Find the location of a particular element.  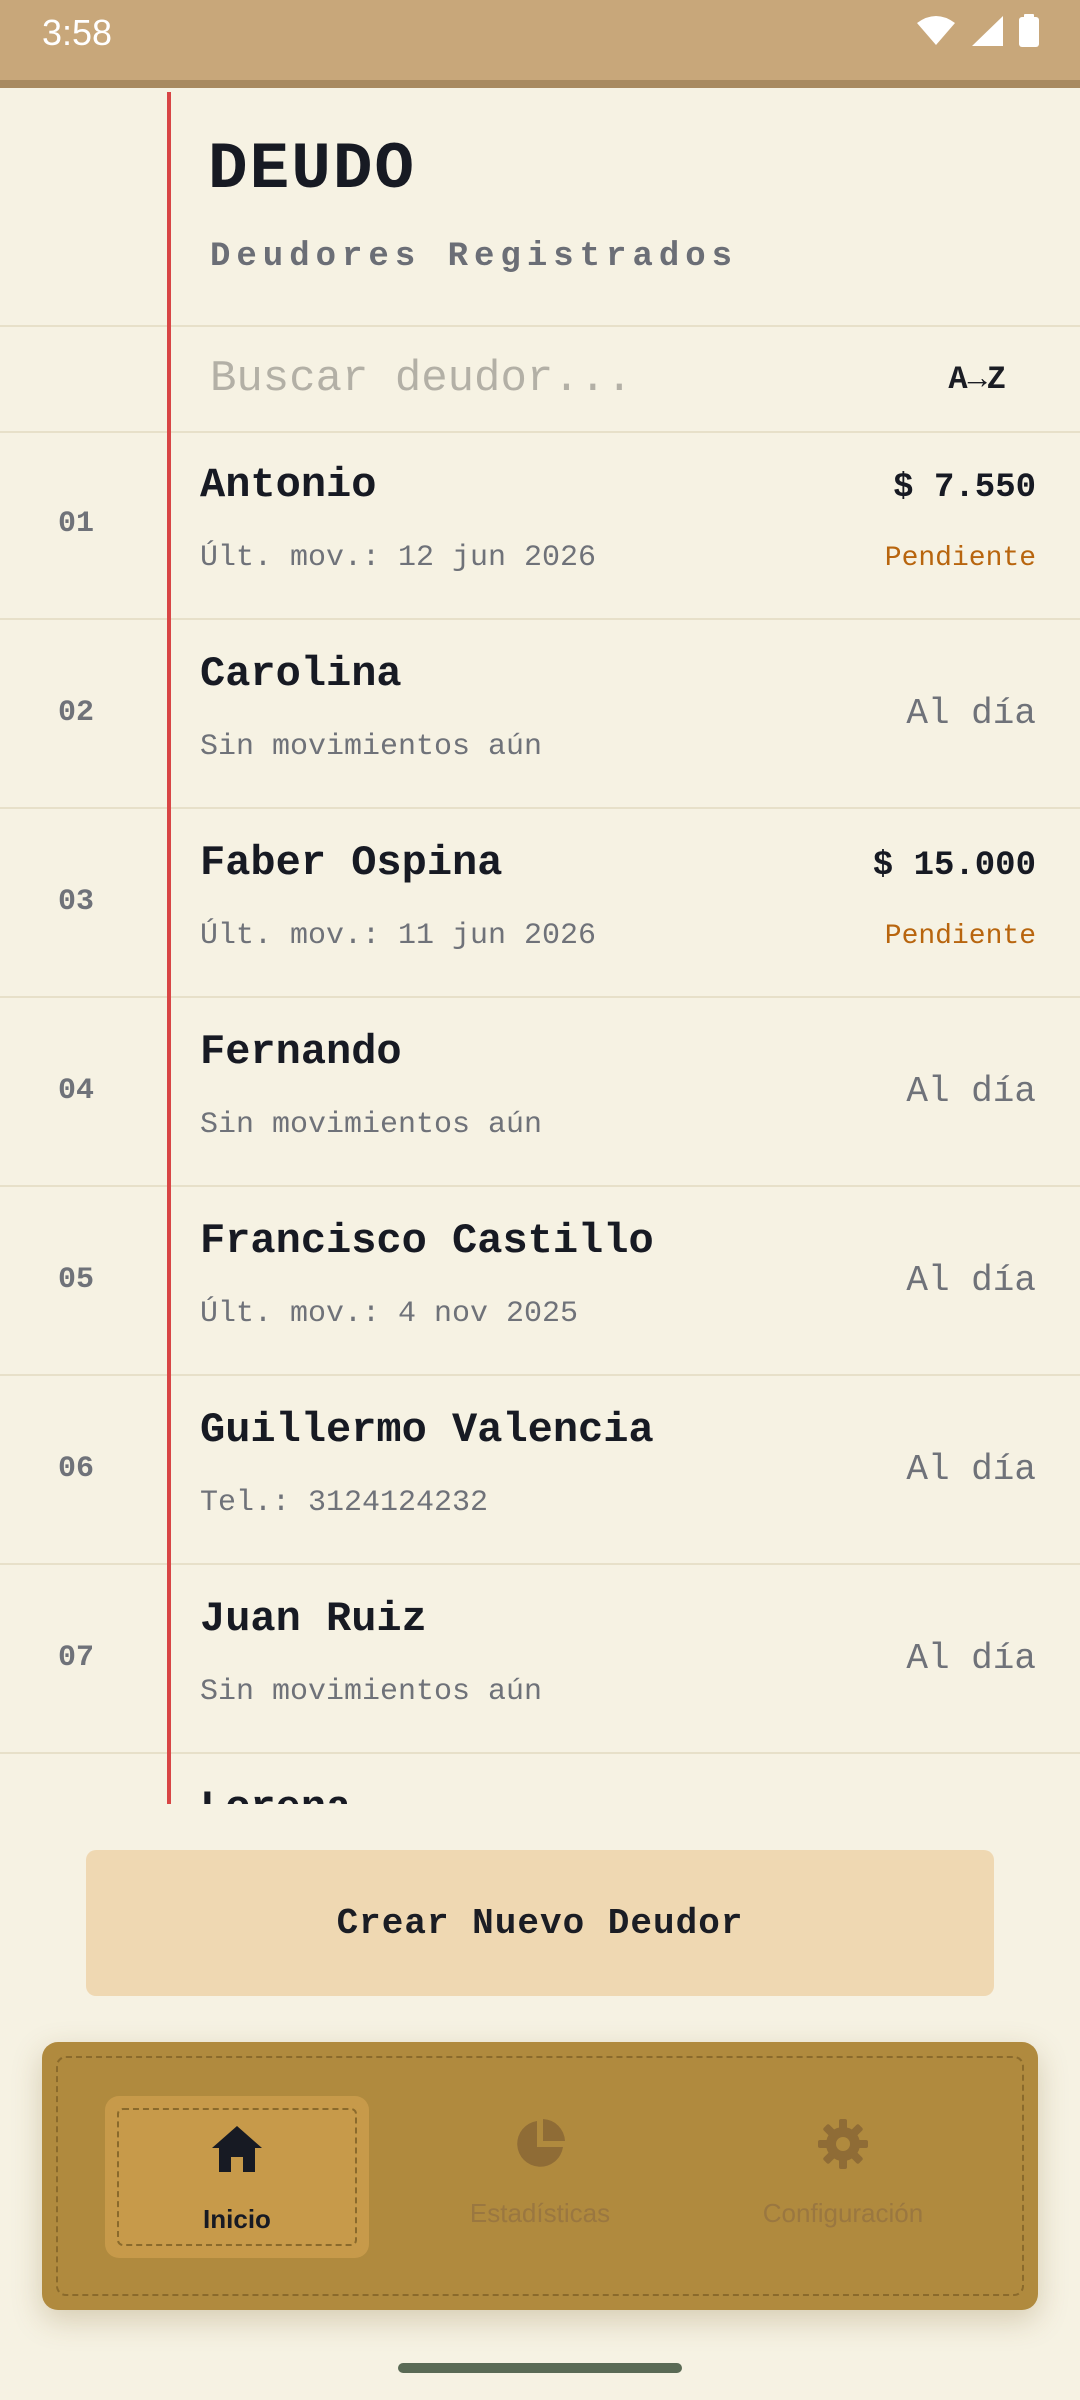

debtor-name: Lorena is located at coordinates (275, 1794).